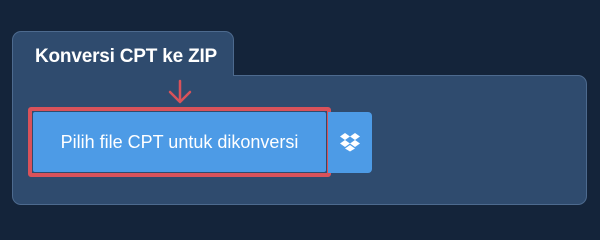 The image size is (600, 240). I want to click on choose-file-button: Pilih file CPT untuk dikonversi, so click(179, 142).